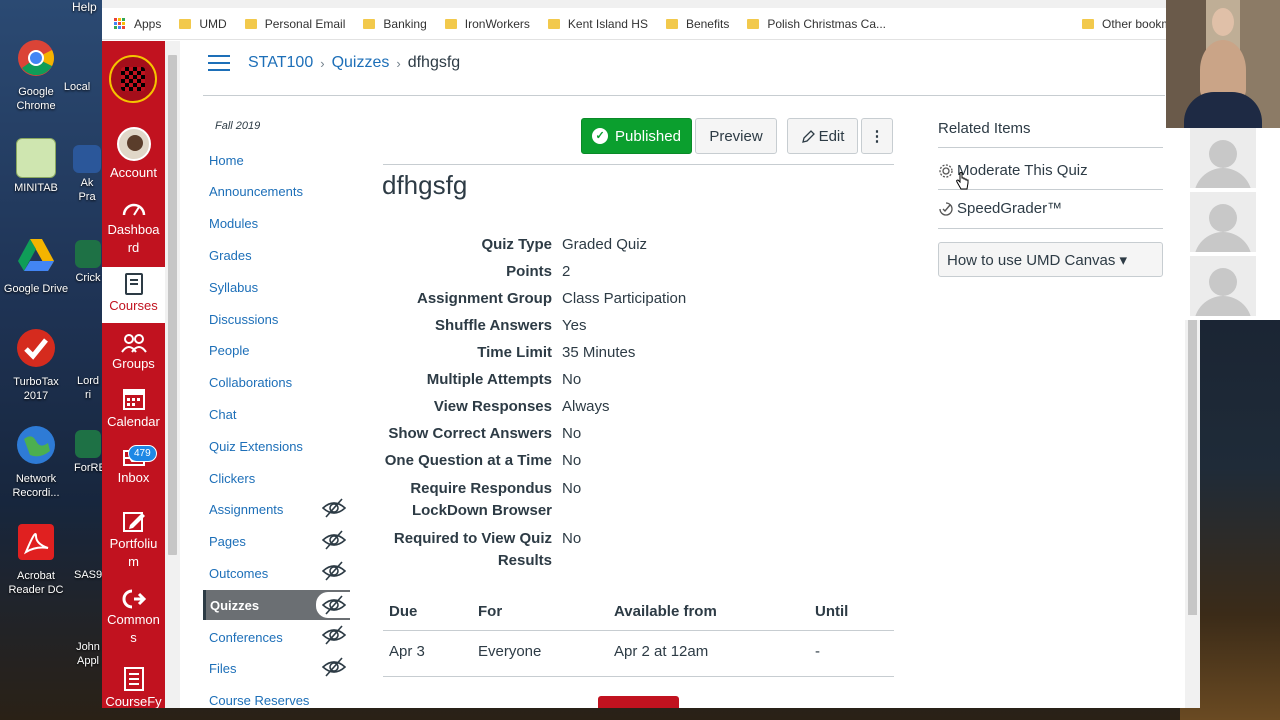 The height and width of the screenshot is (720, 1280). I want to click on bookmark-kent-island-hs: Kent Island HS, so click(597, 23).